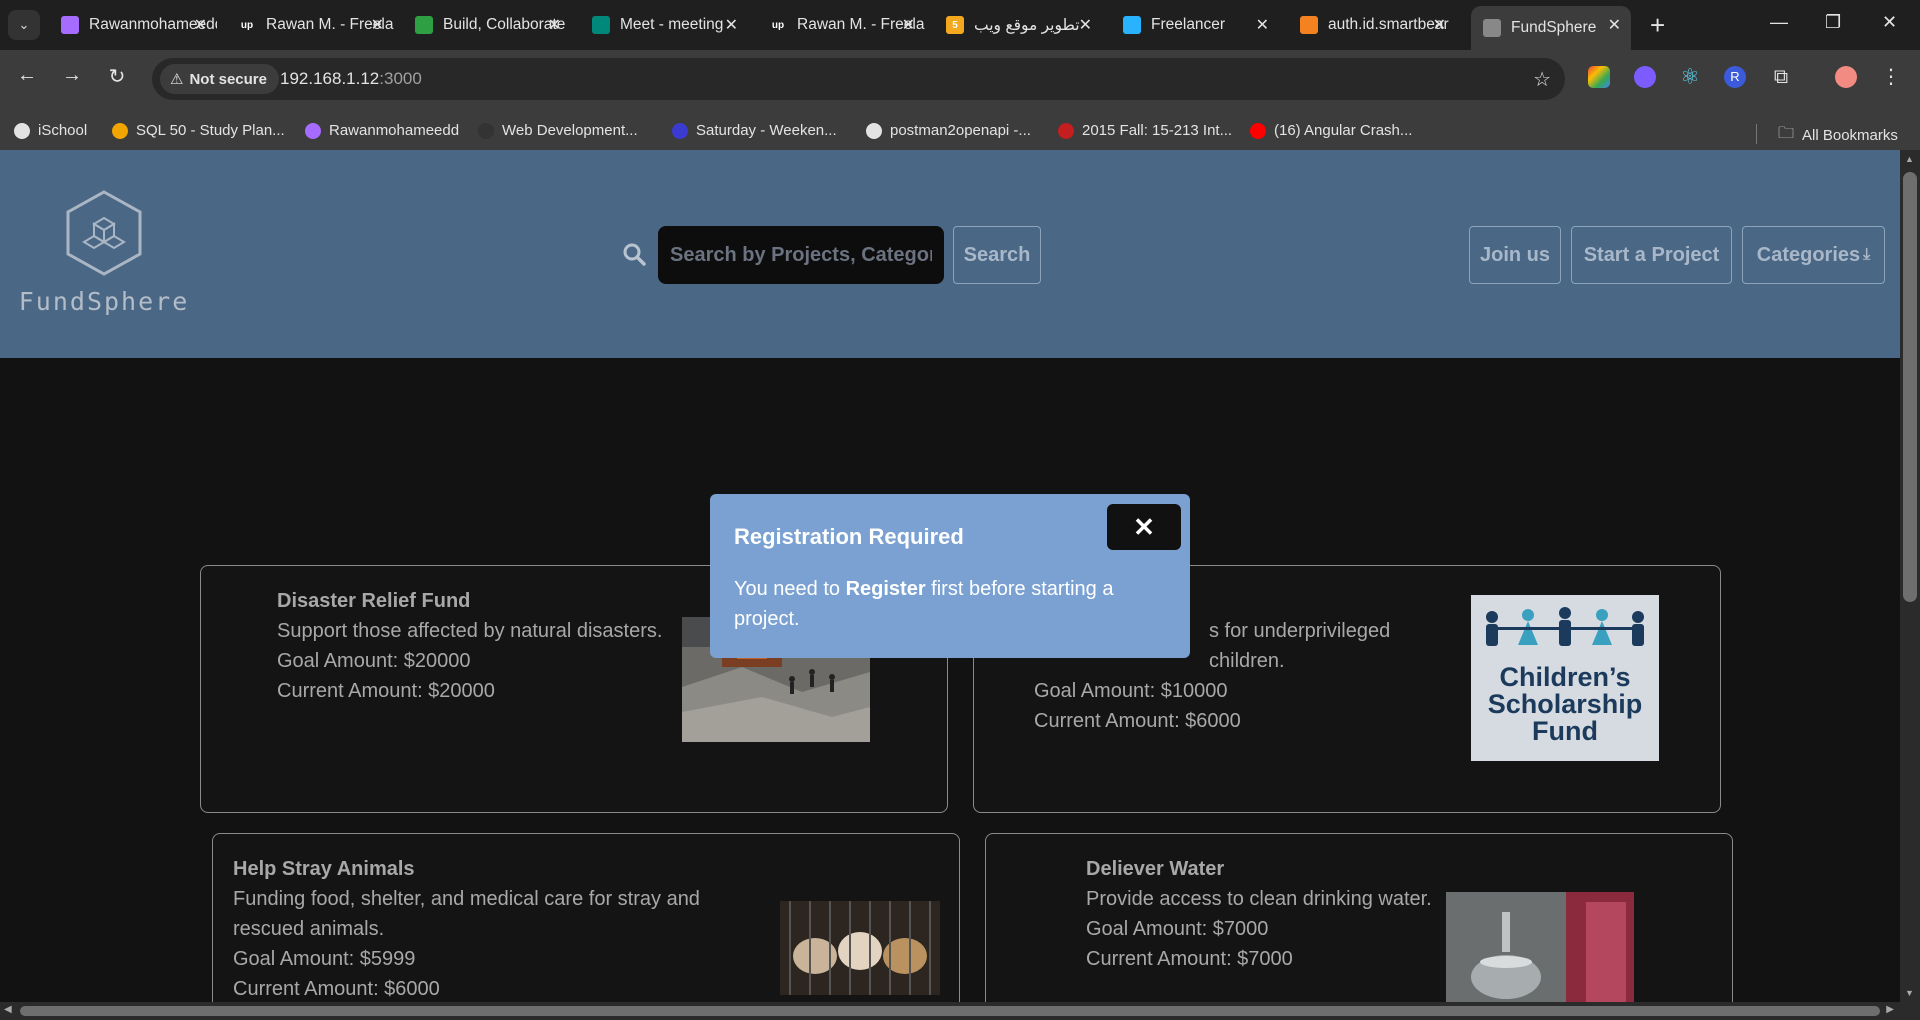 The image size is (1920, 1020). Describe the element at coordinates (104, 233) in the screenshot. I see `cube-logo-icon` at that location.